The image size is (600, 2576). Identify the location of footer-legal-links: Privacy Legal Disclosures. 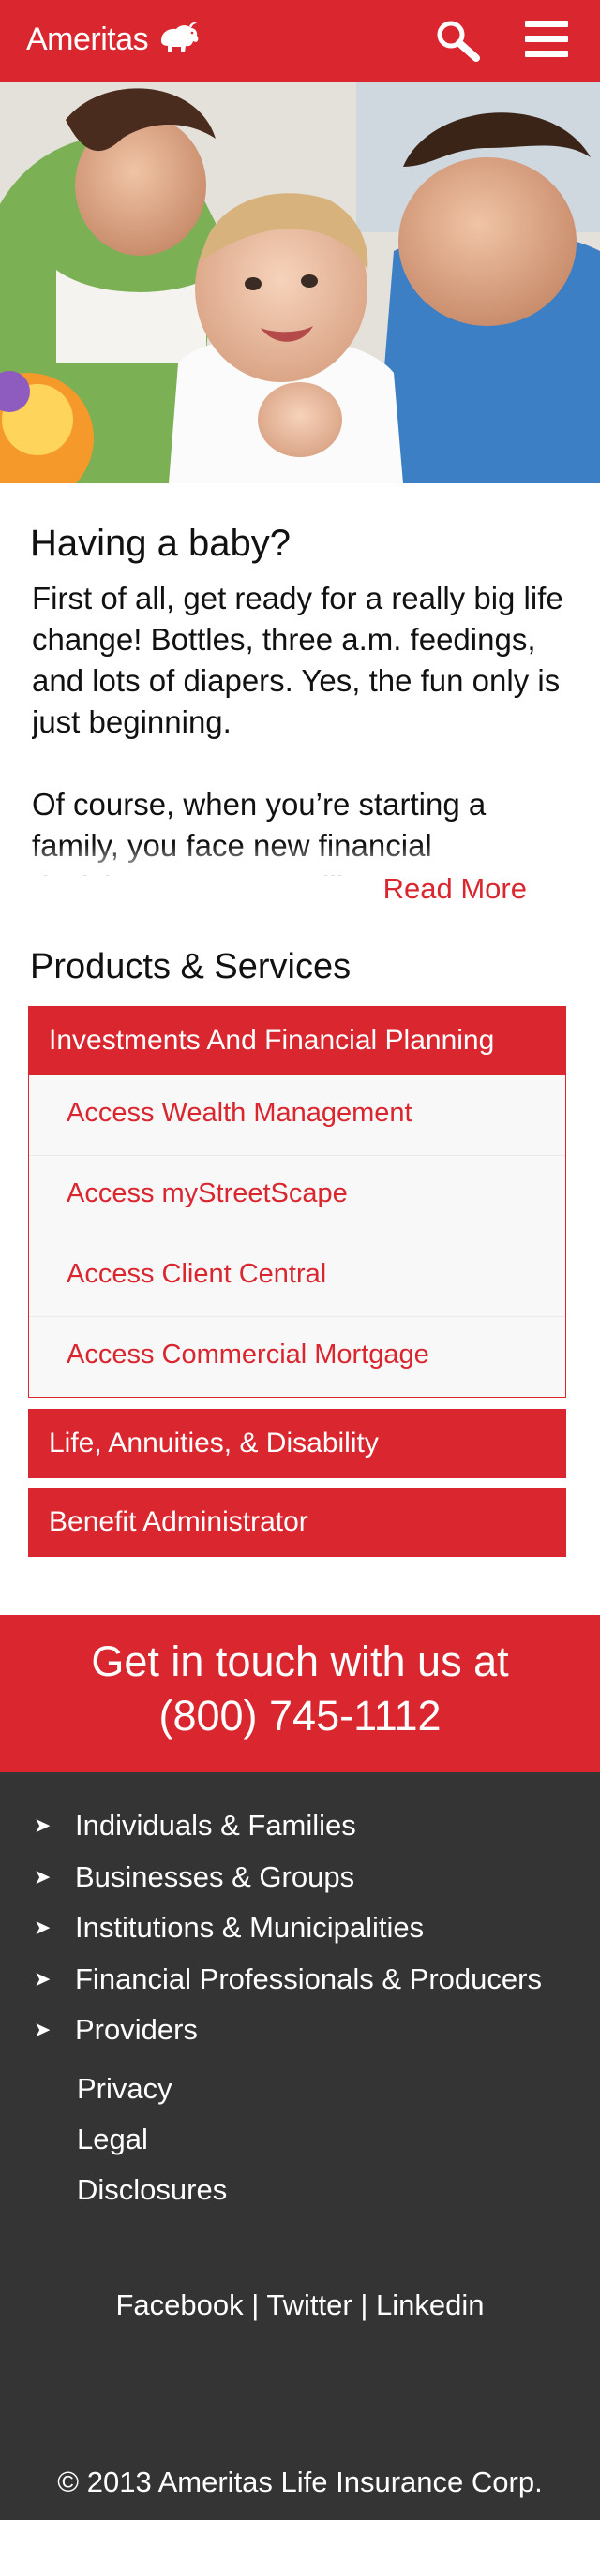
(300, 2139).